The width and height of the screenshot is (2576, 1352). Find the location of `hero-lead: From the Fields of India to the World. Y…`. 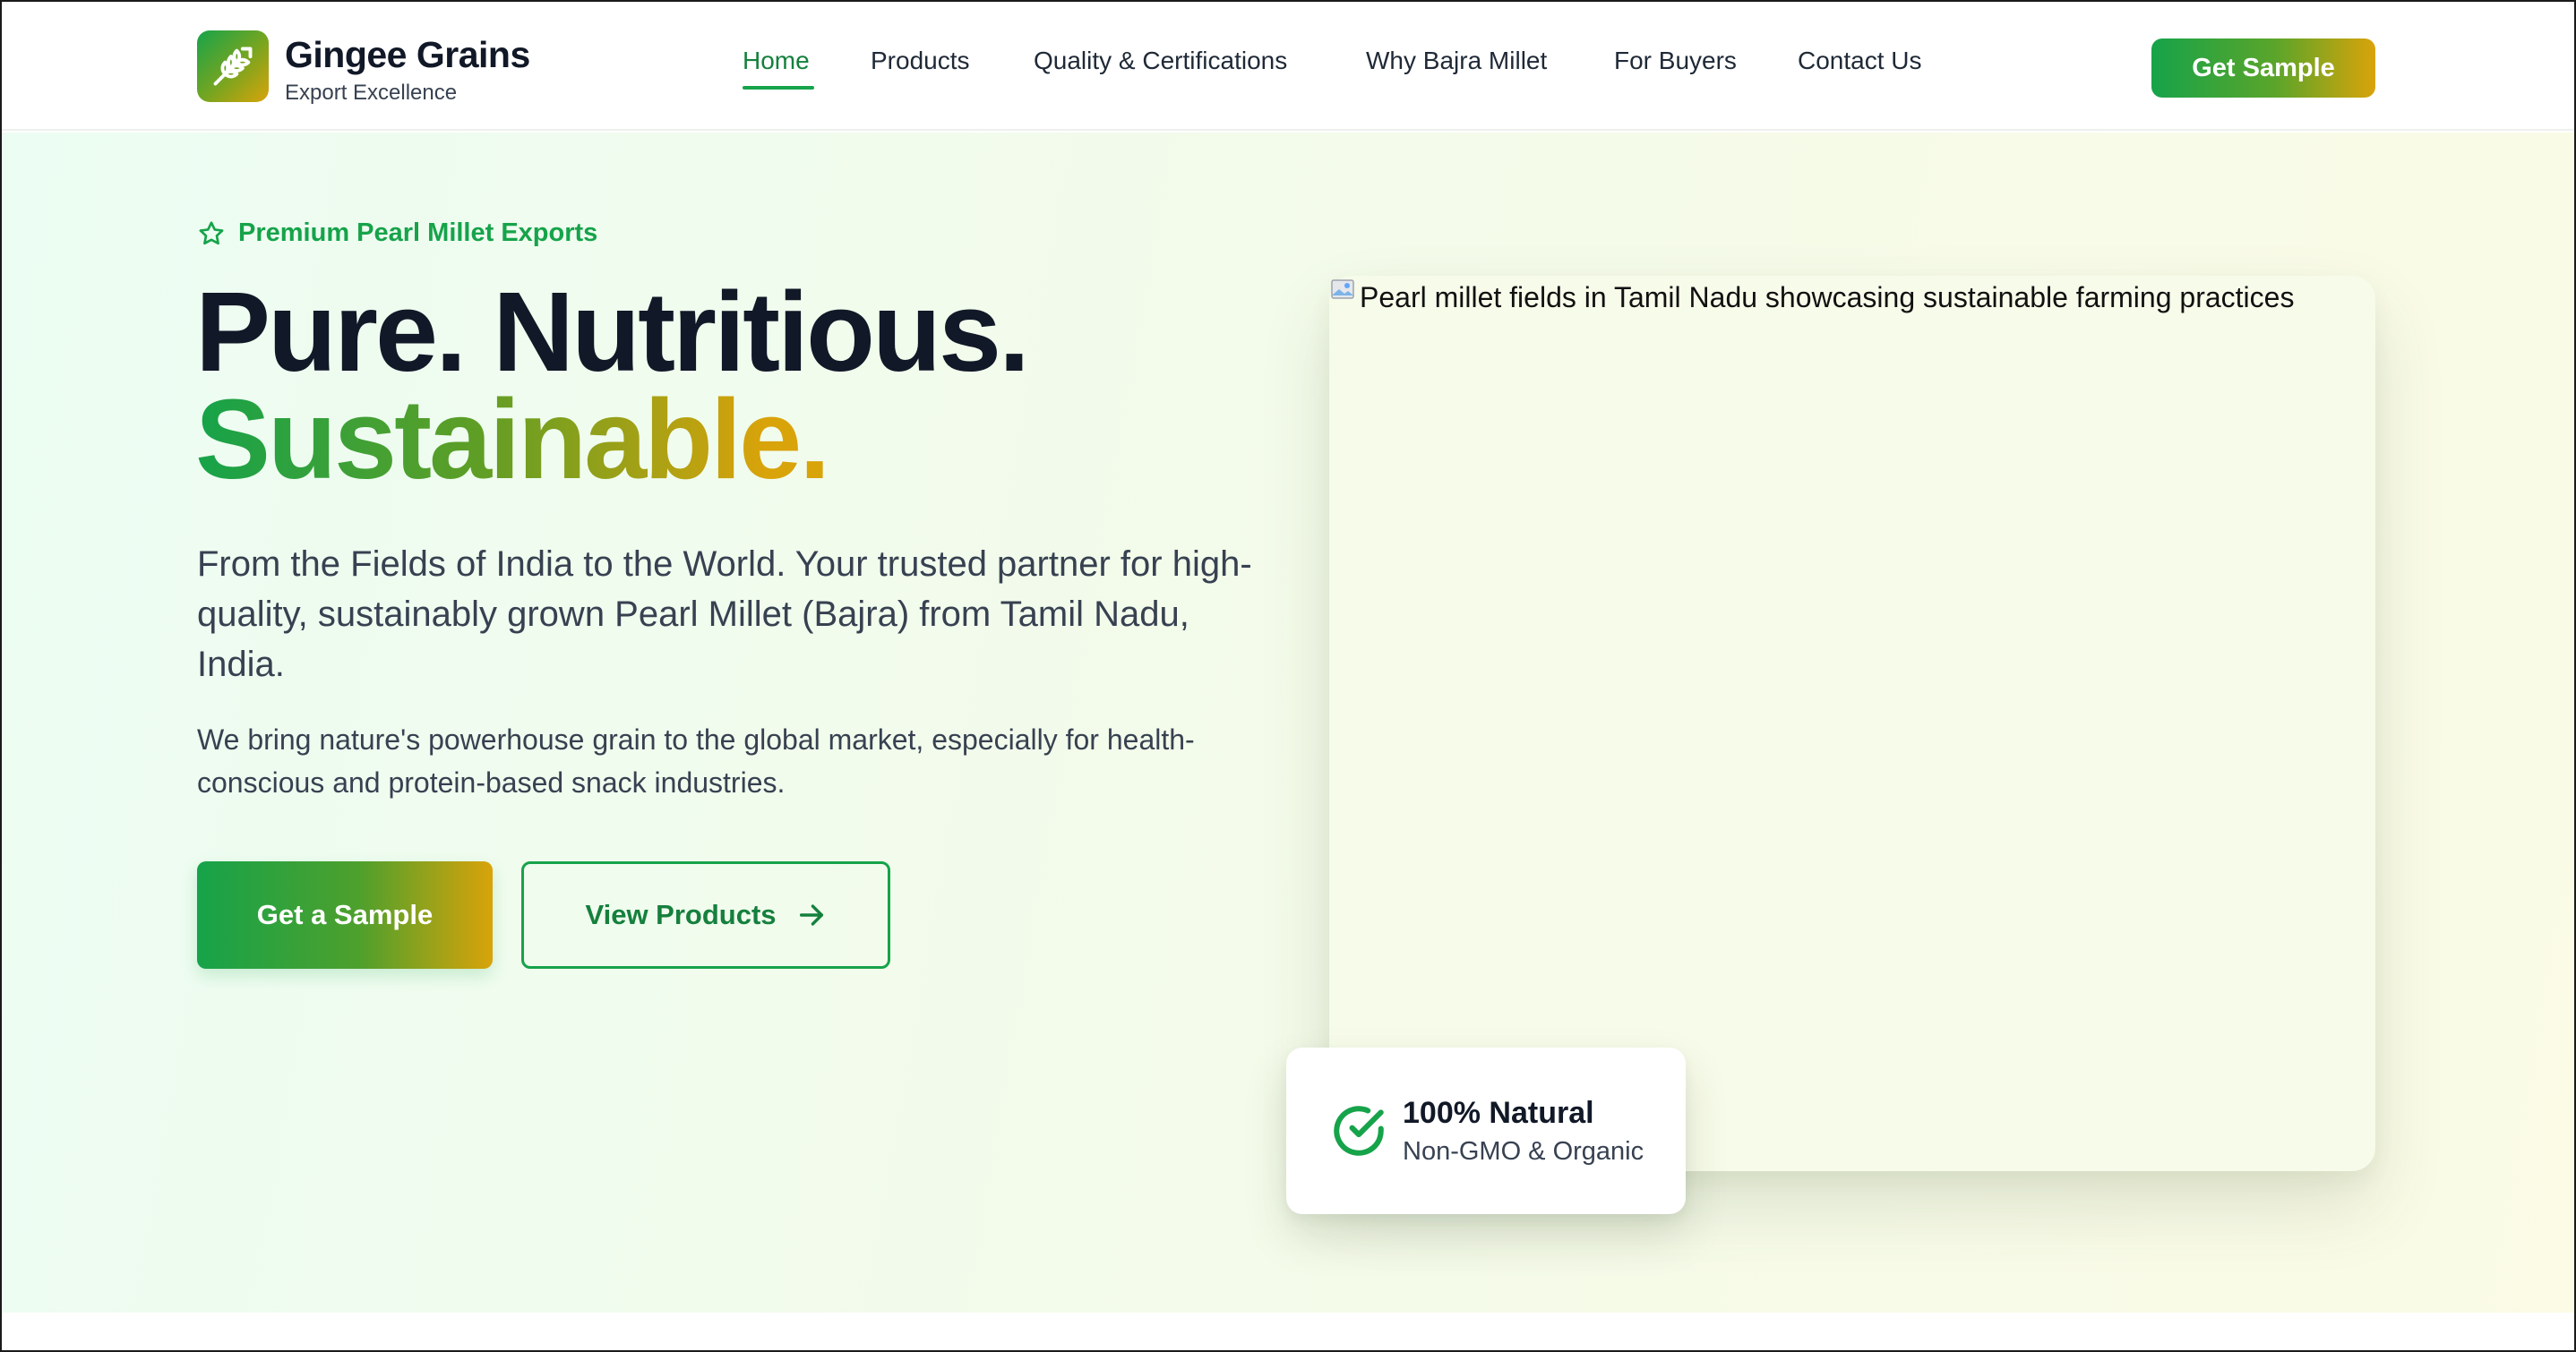

hero-lead: From the Fields of India to the World. Y… is located at coordinates (724, 614).